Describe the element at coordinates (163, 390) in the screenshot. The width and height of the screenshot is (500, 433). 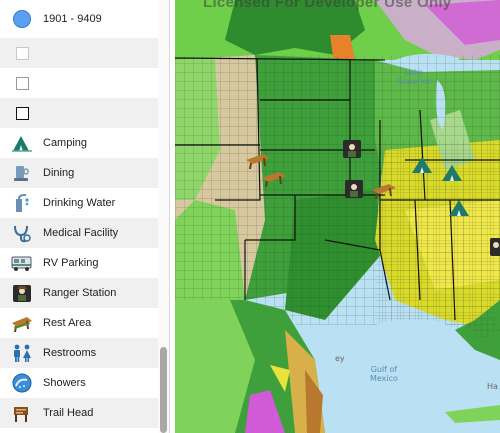
I see `legend-scrollbar-thumb` at that location.